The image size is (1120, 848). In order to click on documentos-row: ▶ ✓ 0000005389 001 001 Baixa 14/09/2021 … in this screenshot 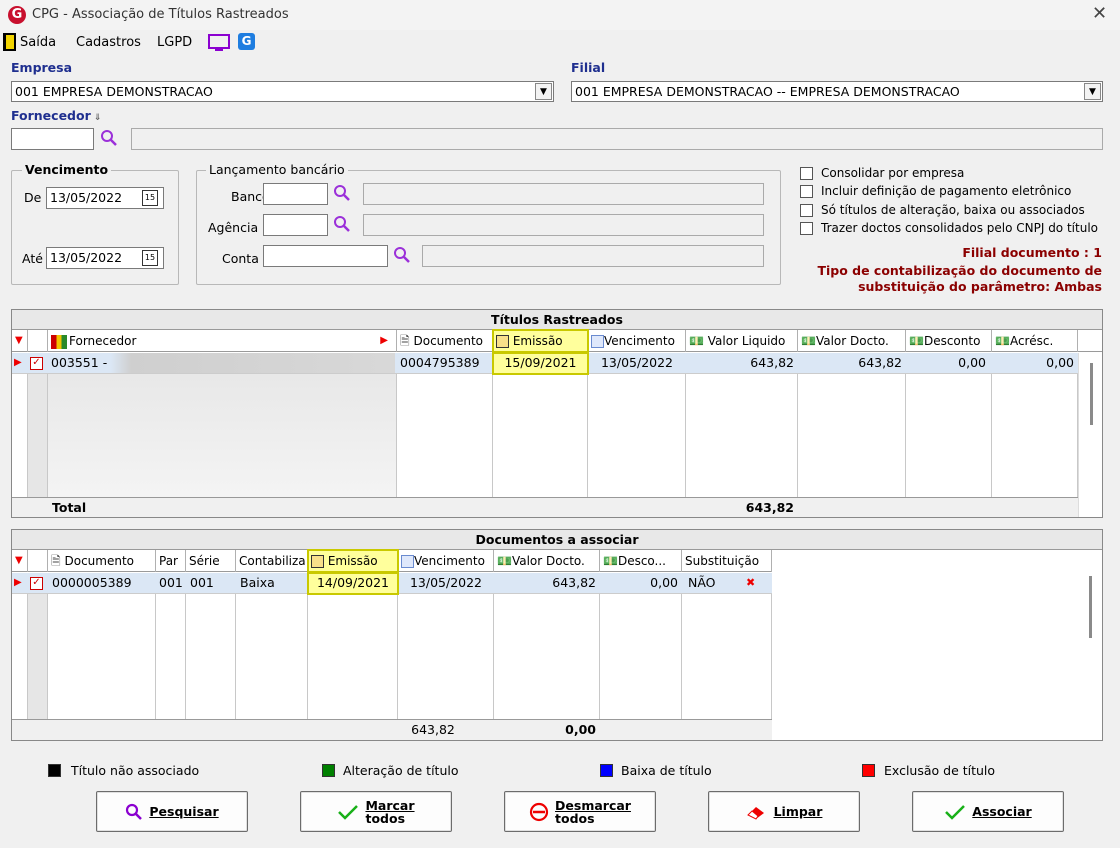, I will do `click(392, 583)`.